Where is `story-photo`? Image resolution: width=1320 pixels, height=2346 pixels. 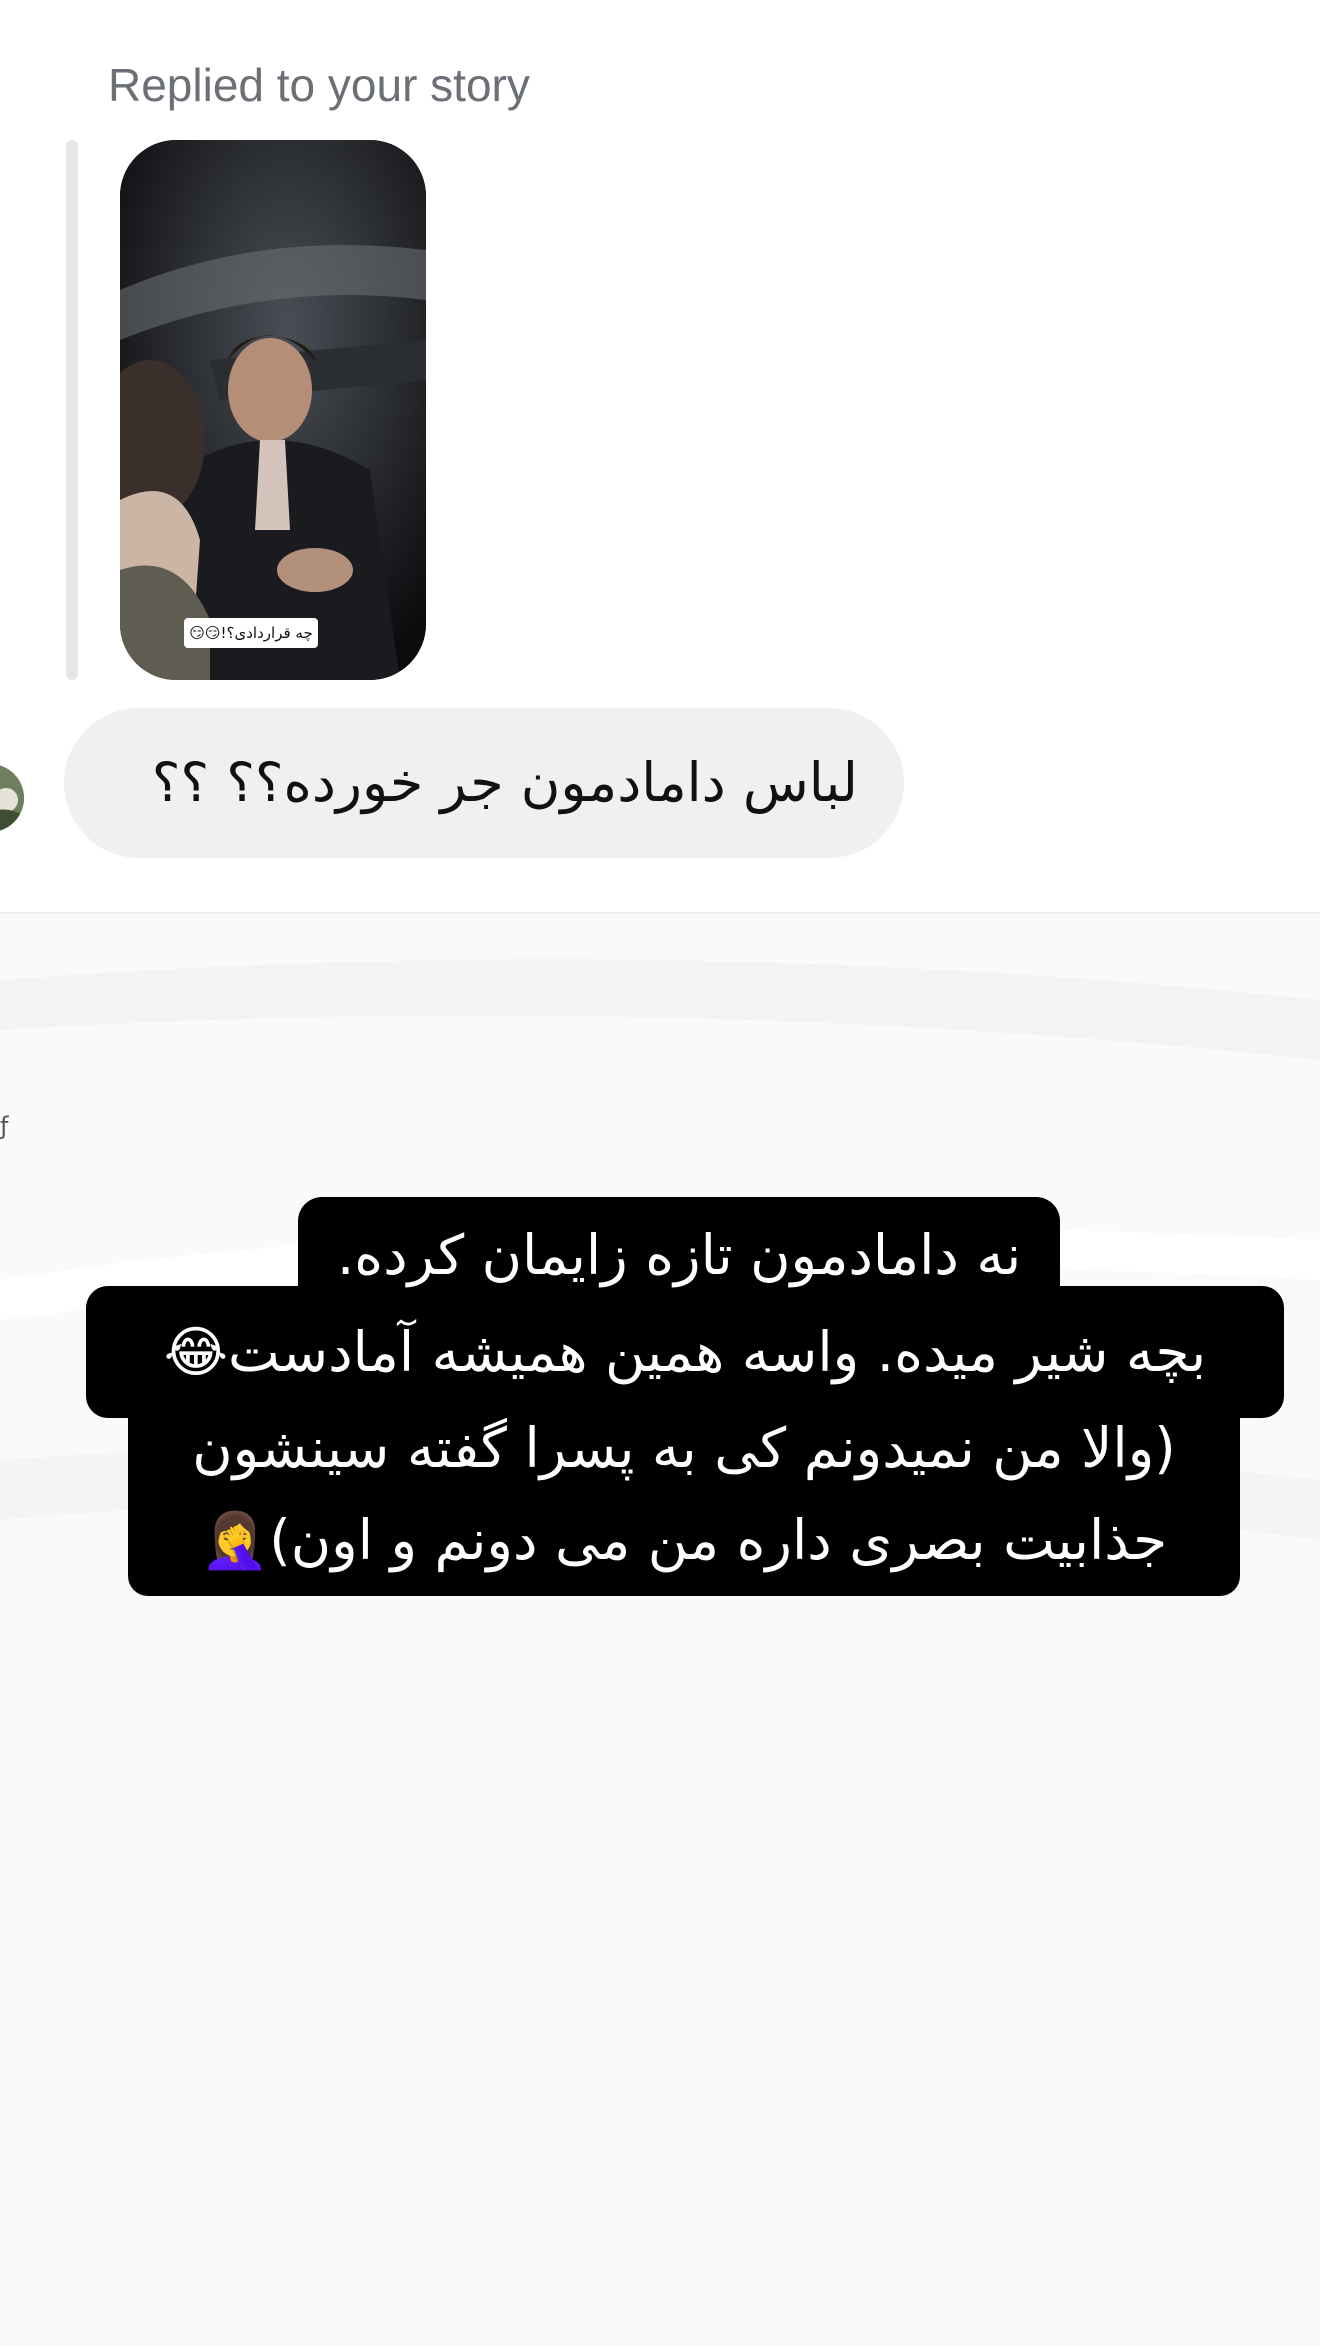
story-photo is located at coordinates (273, 410).